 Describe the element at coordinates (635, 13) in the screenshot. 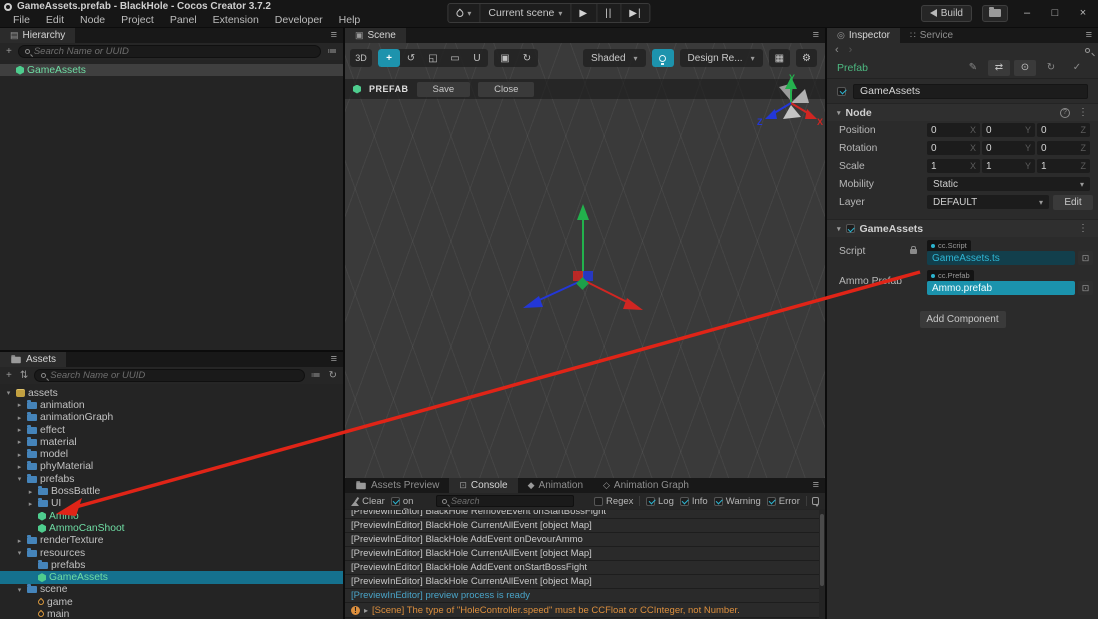

I see `step-button: ▶|` at that location.